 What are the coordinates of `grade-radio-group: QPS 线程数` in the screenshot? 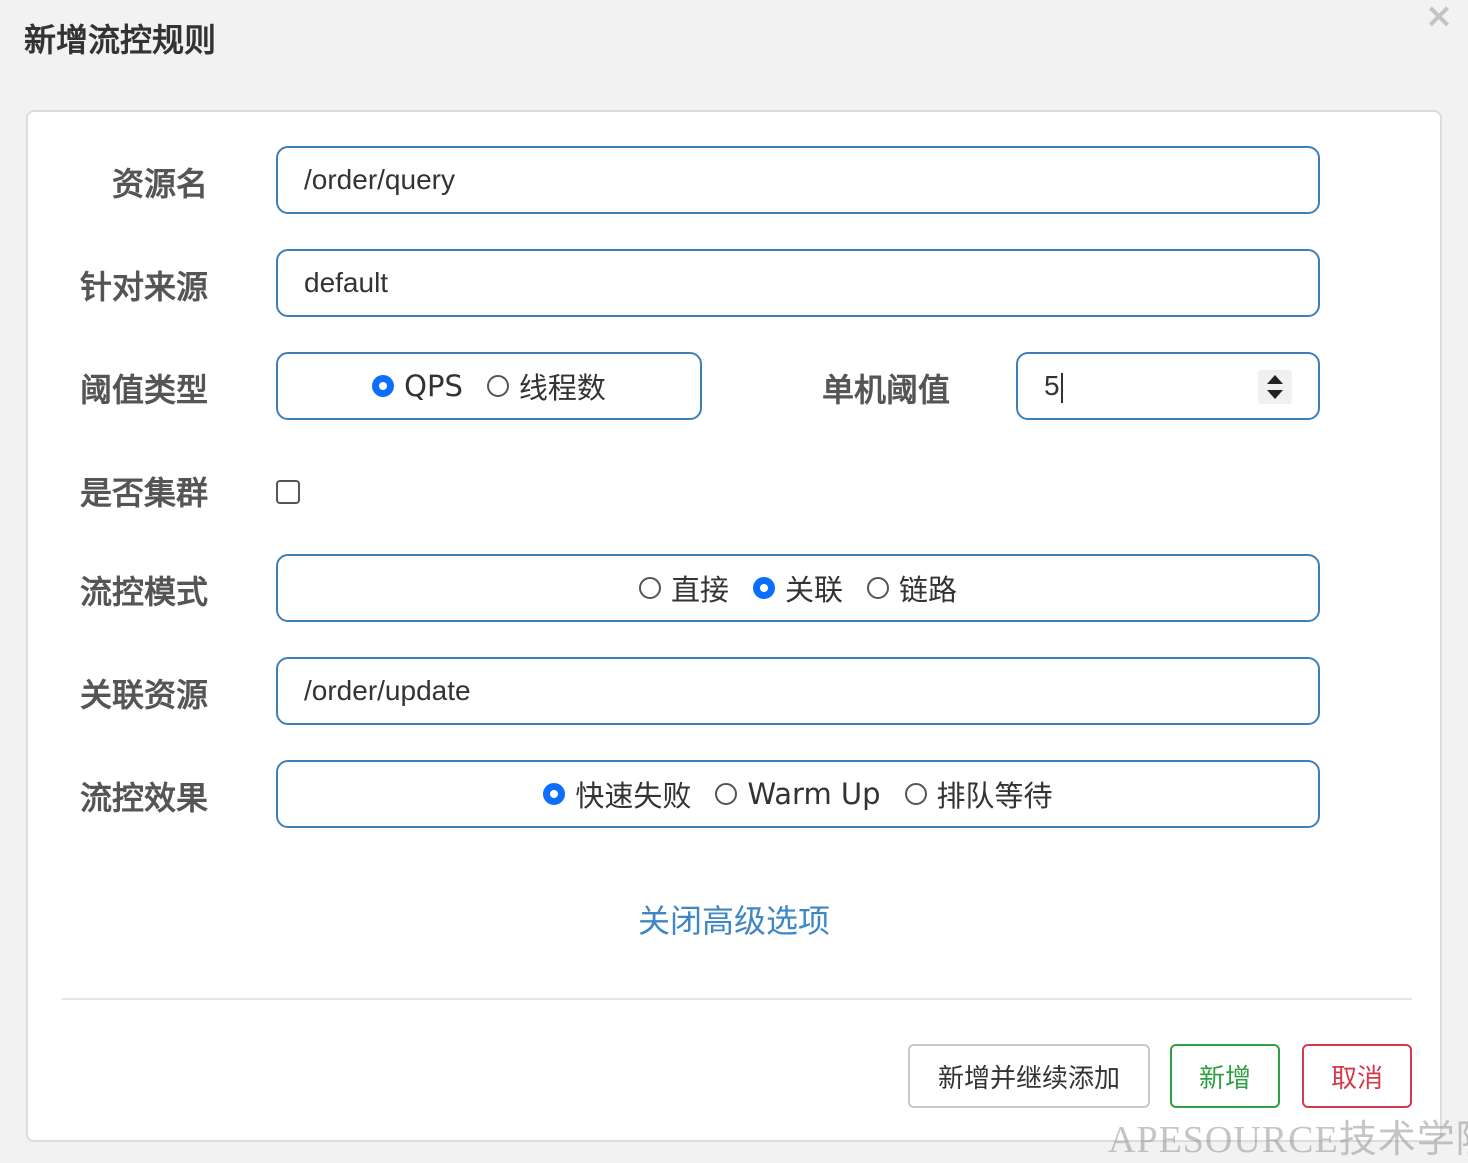 It's located at (489, 386).